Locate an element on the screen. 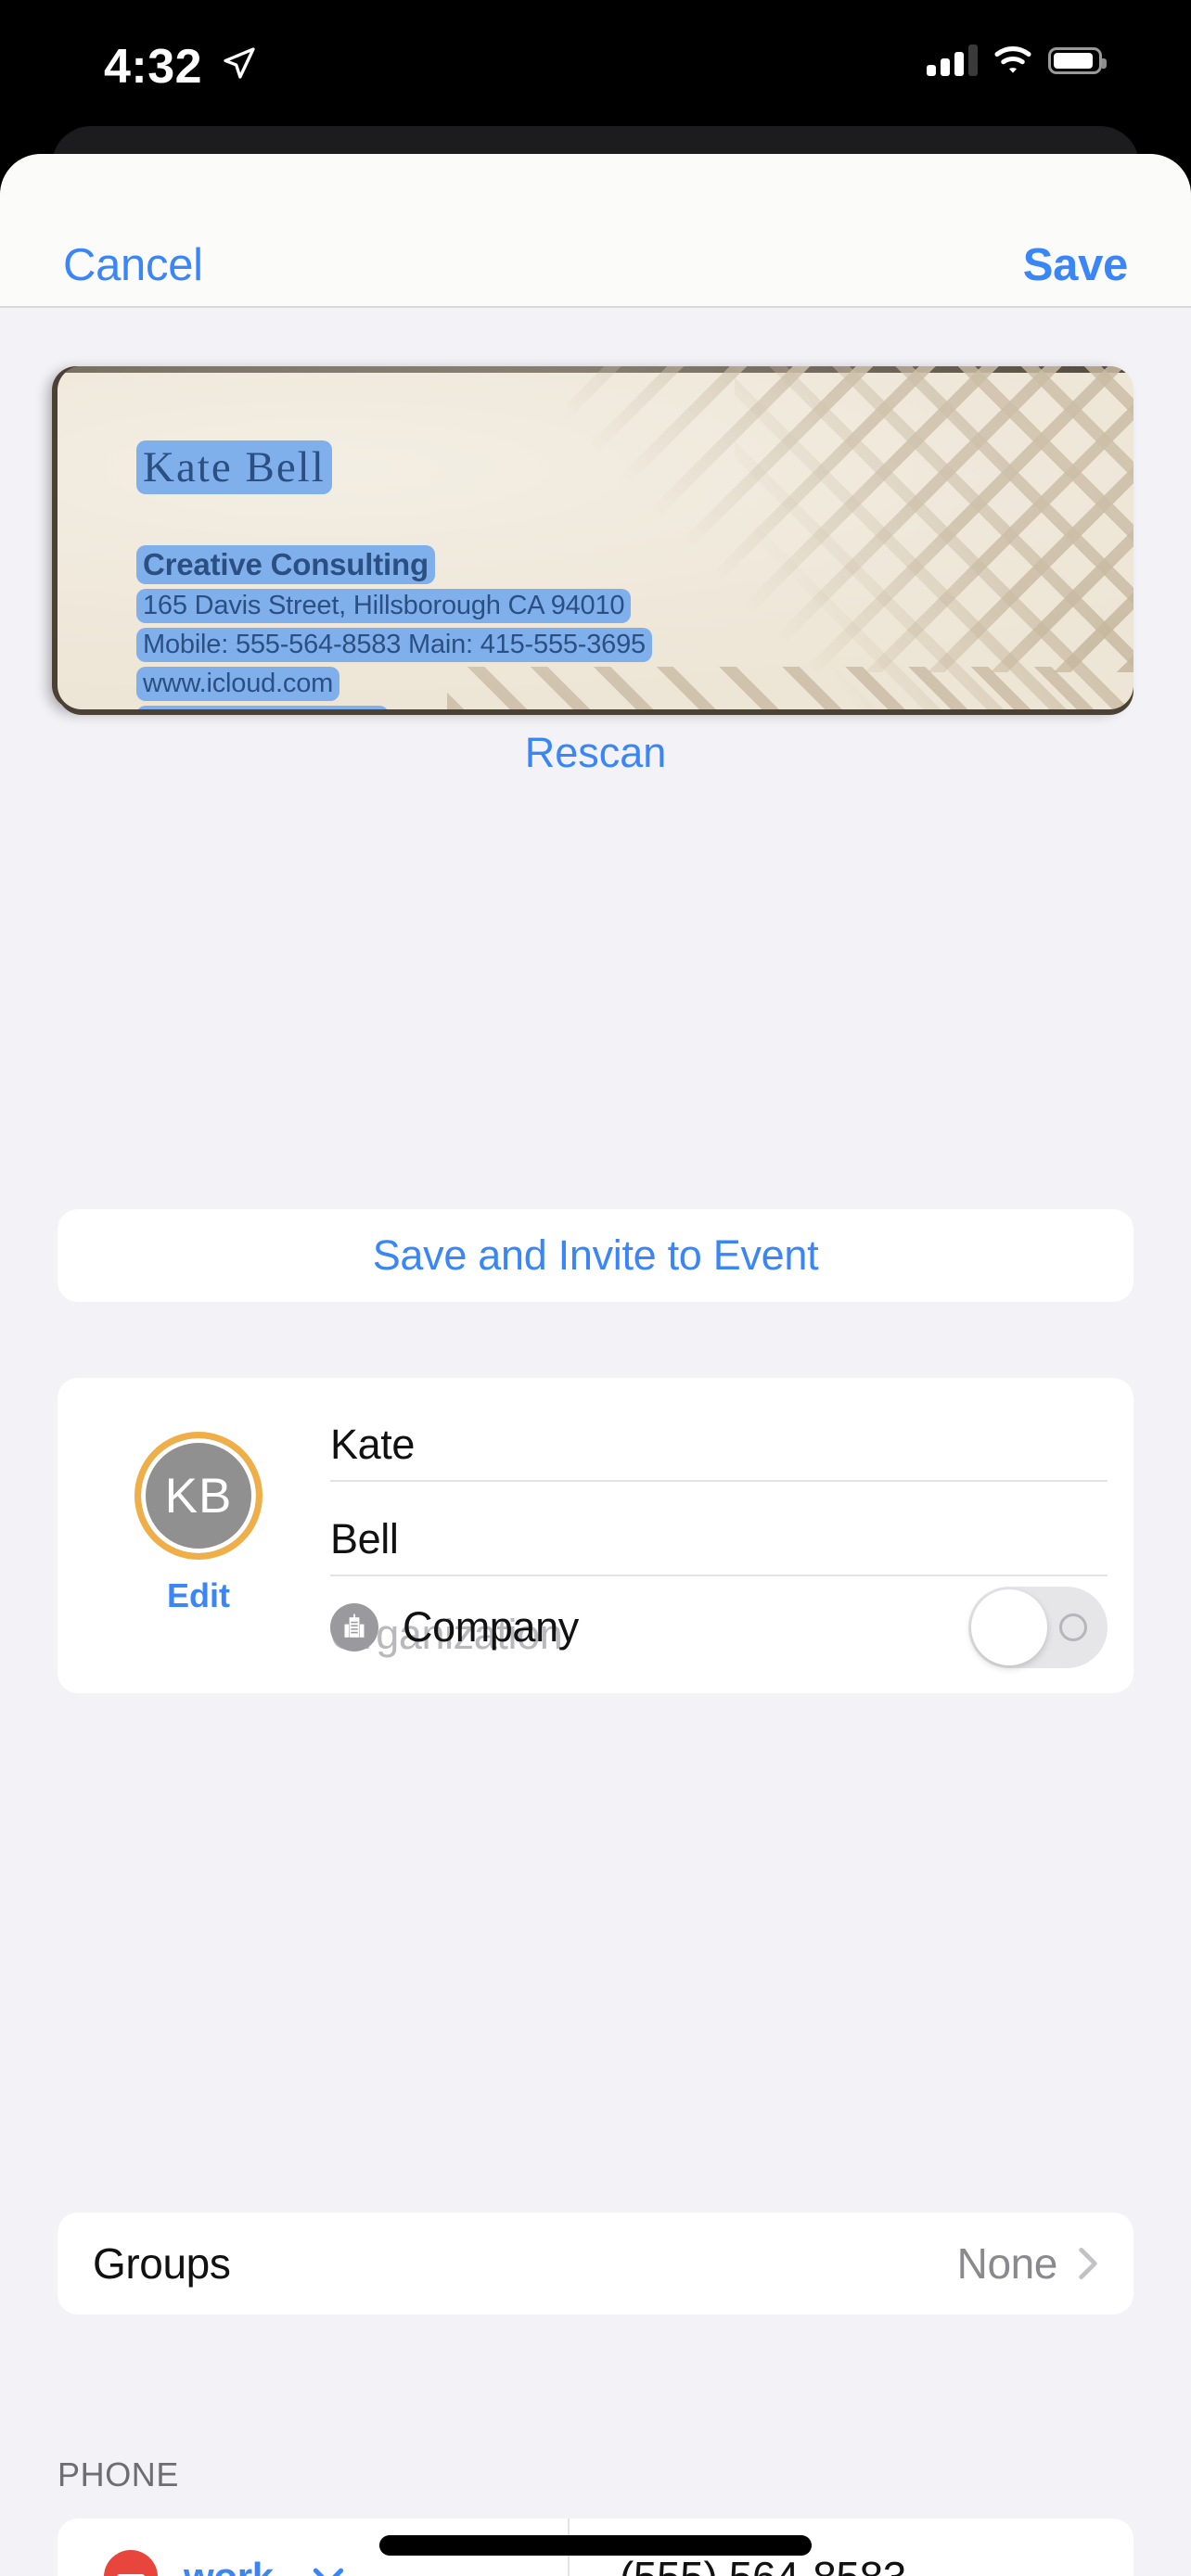 This screenshot has width=1191, height=2576. wifi-icon is located at coordinates (1012, 59).